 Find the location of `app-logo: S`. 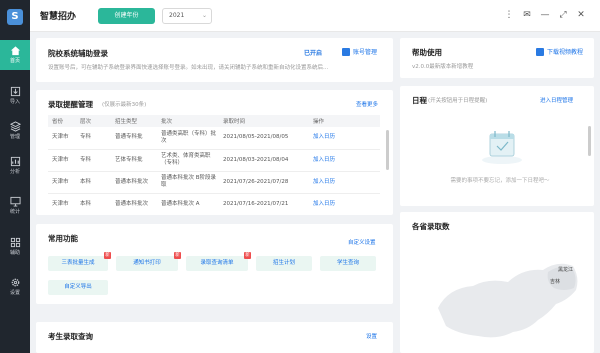

app-logo: S is located at coordinates (15, 17).